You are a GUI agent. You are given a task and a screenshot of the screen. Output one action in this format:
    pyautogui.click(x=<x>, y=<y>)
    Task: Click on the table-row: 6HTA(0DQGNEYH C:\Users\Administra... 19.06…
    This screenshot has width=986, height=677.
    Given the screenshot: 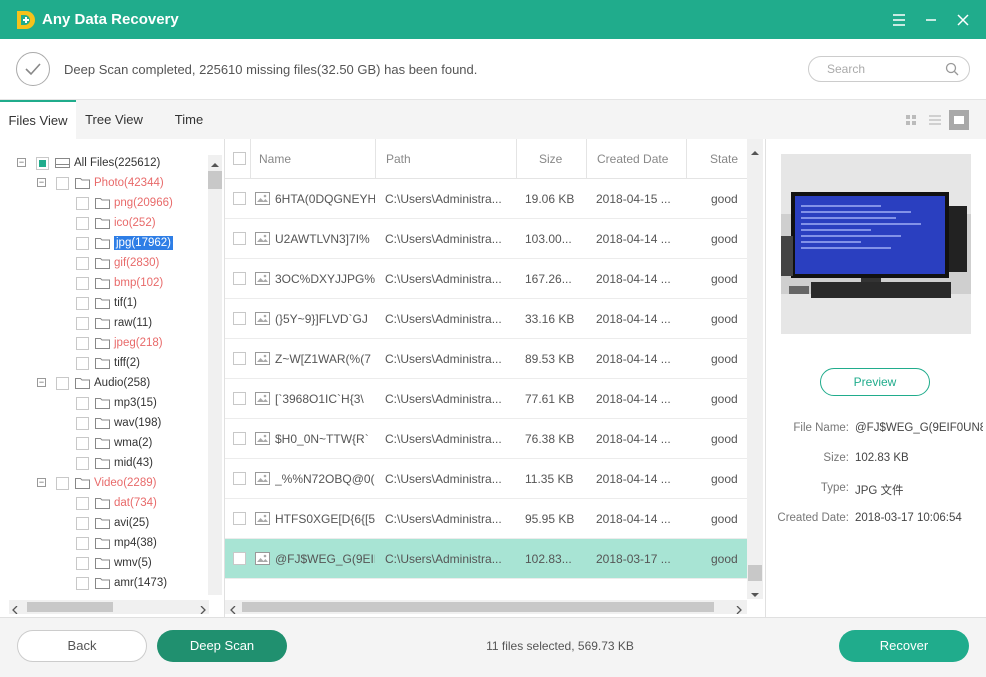 What is the action you would take?
    pyautogui.click(x=486, y=199)
    